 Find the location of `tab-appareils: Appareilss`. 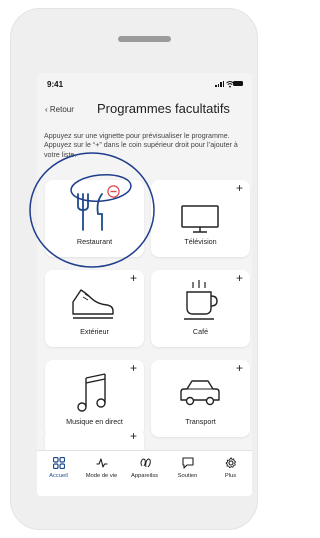

tab-appareils: Appareilss is located at coordinates (144, 476).